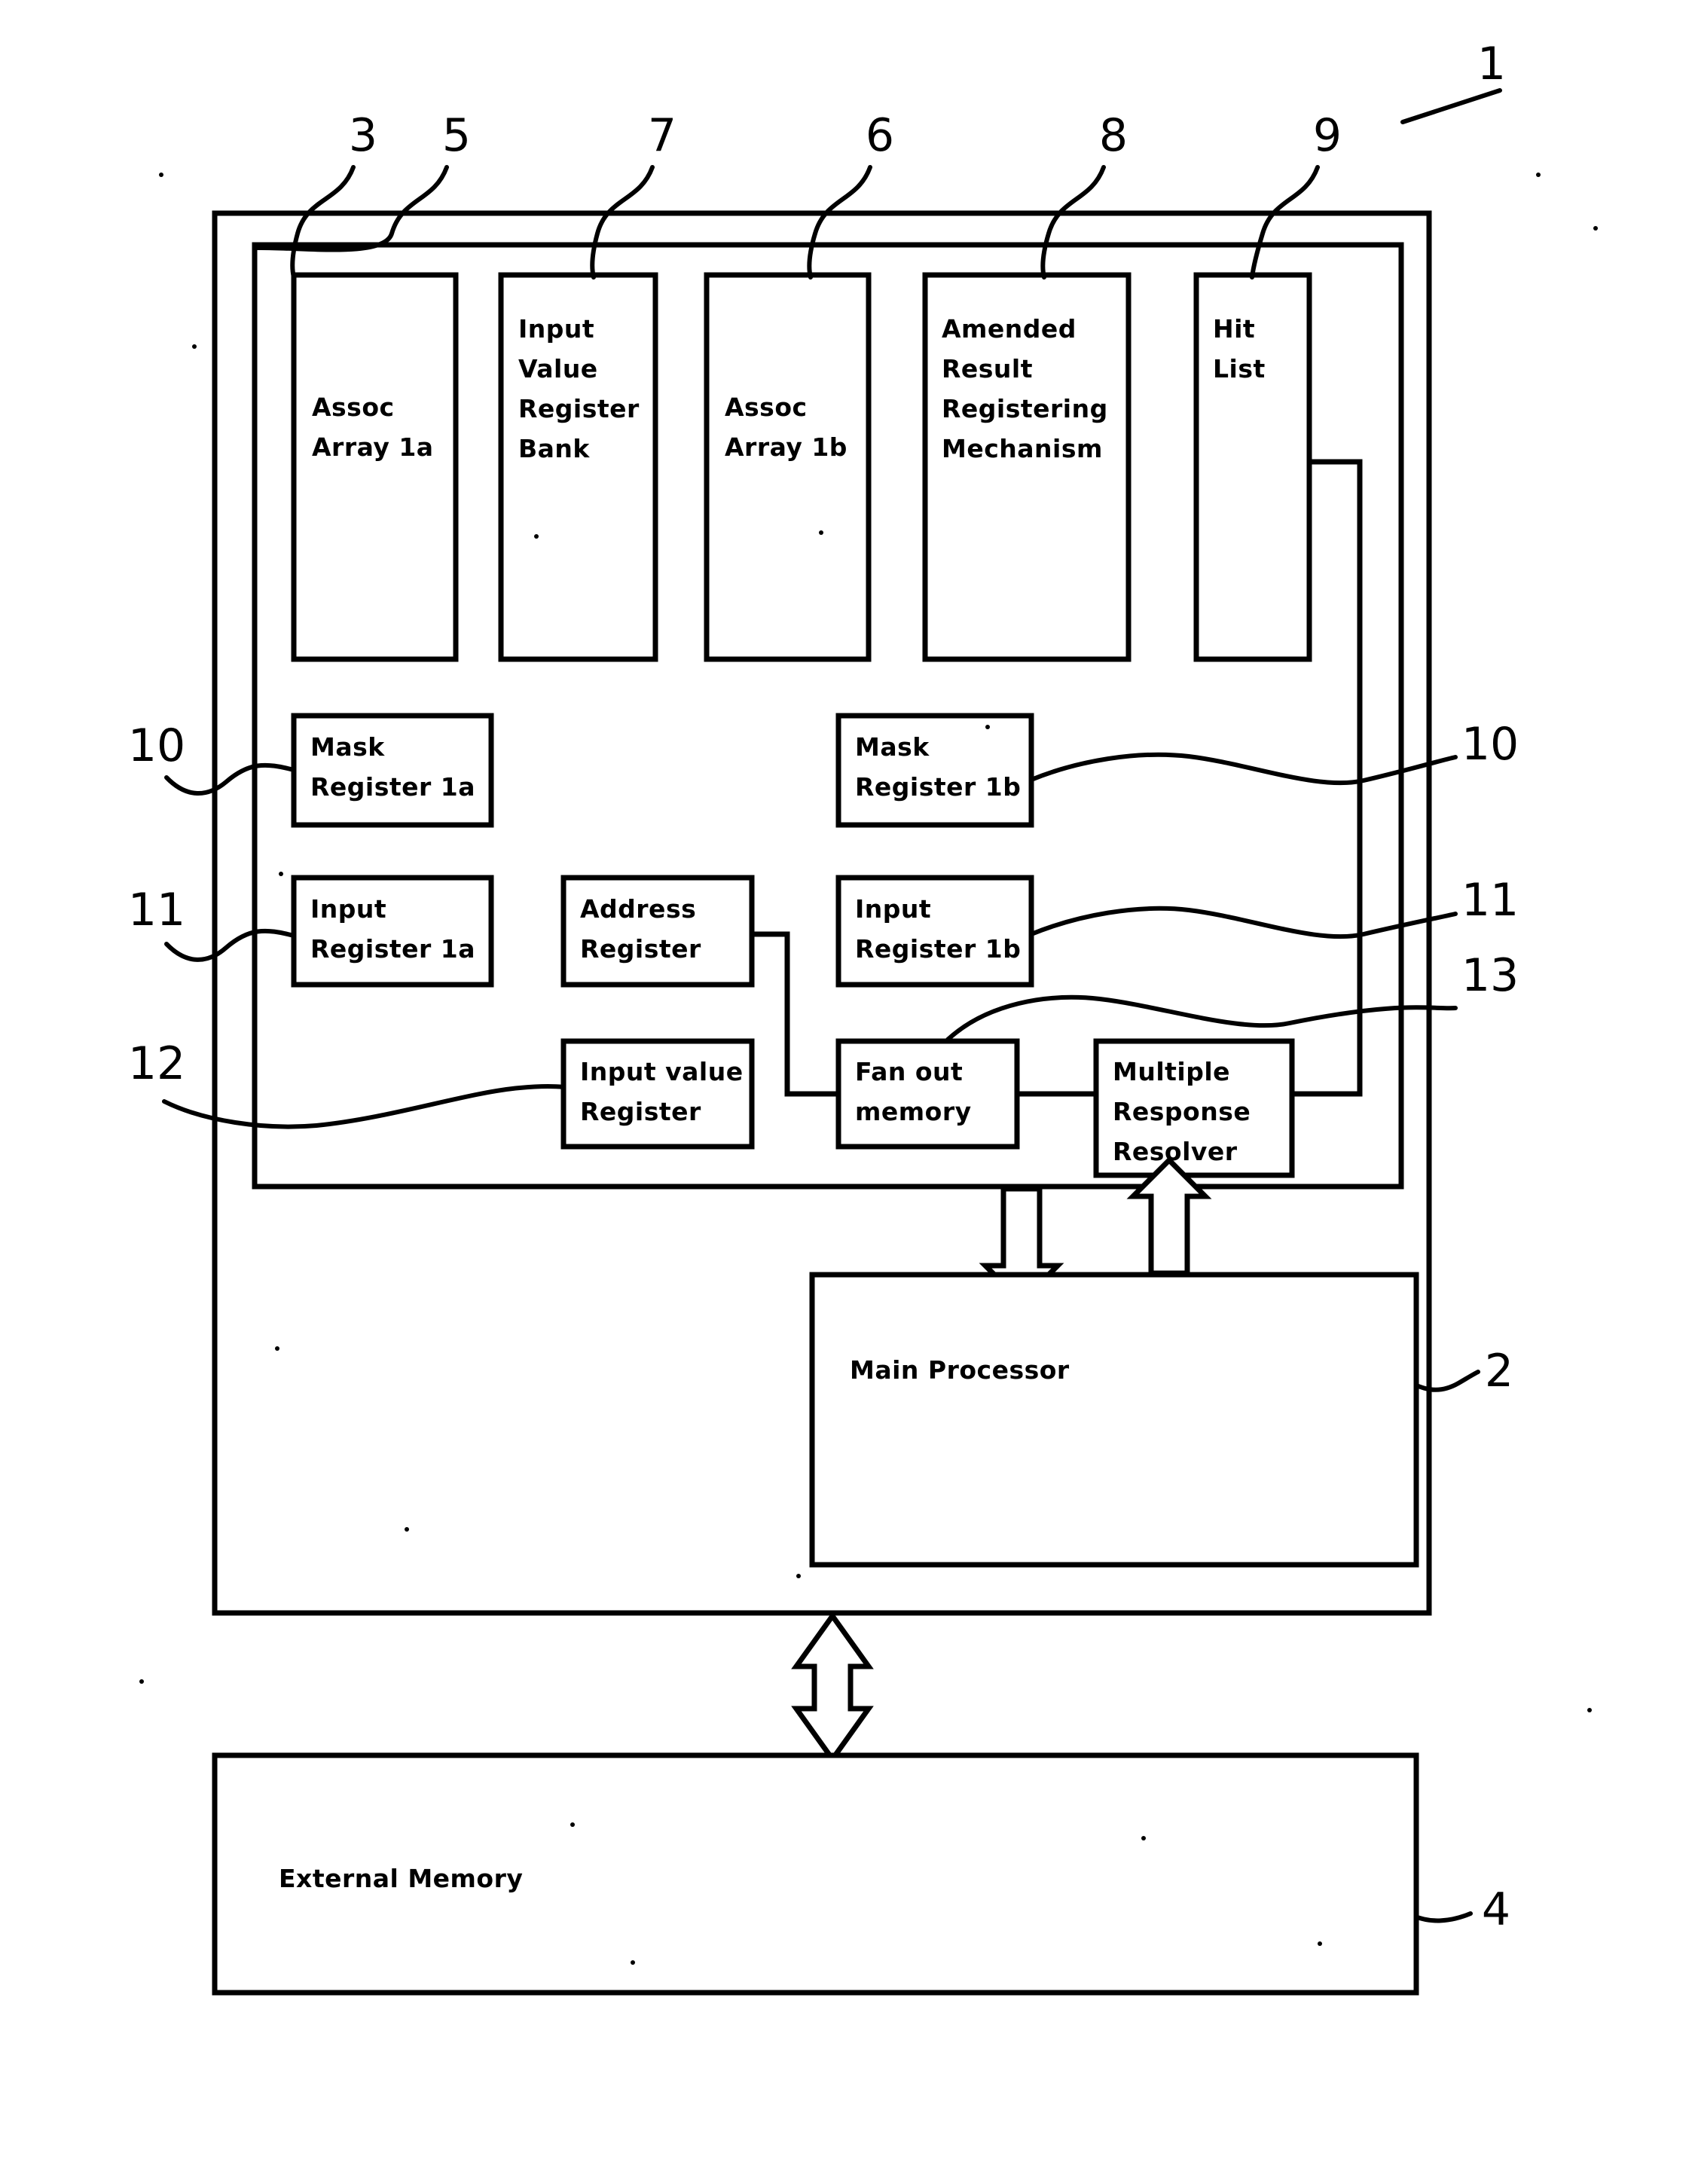 Image resolution: width=1695 pixels, height=2184 pixels. What do you see at coordinates (786, 447) in the screenshot?
I see `assoc-array-1b-label-line2: Array 1b` at bounding box center [786, 447].